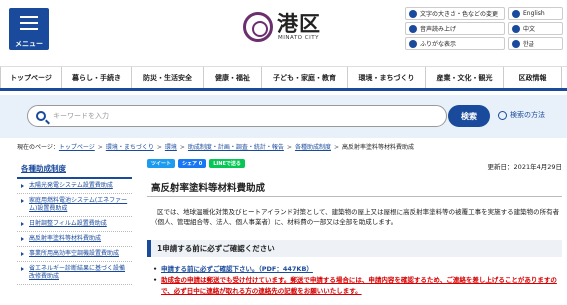 The height and width of the screenshot is (305, 567). Describe the element at coordinates (413, 13) in the screenshot. I see `text-size-icon` at that location.